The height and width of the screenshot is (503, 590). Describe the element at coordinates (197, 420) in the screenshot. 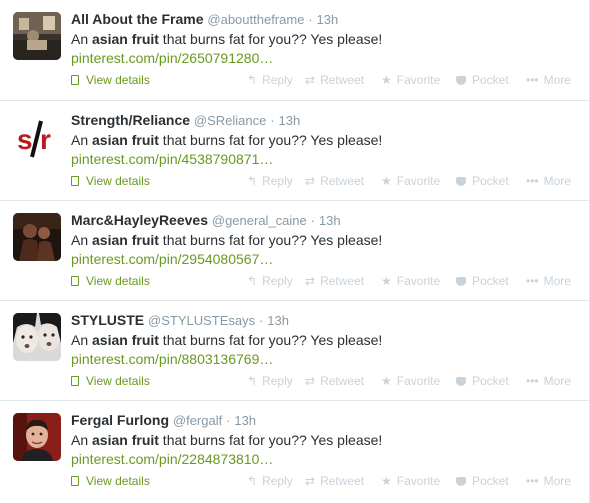

I see `tweet-username: @fergalf` at that location.